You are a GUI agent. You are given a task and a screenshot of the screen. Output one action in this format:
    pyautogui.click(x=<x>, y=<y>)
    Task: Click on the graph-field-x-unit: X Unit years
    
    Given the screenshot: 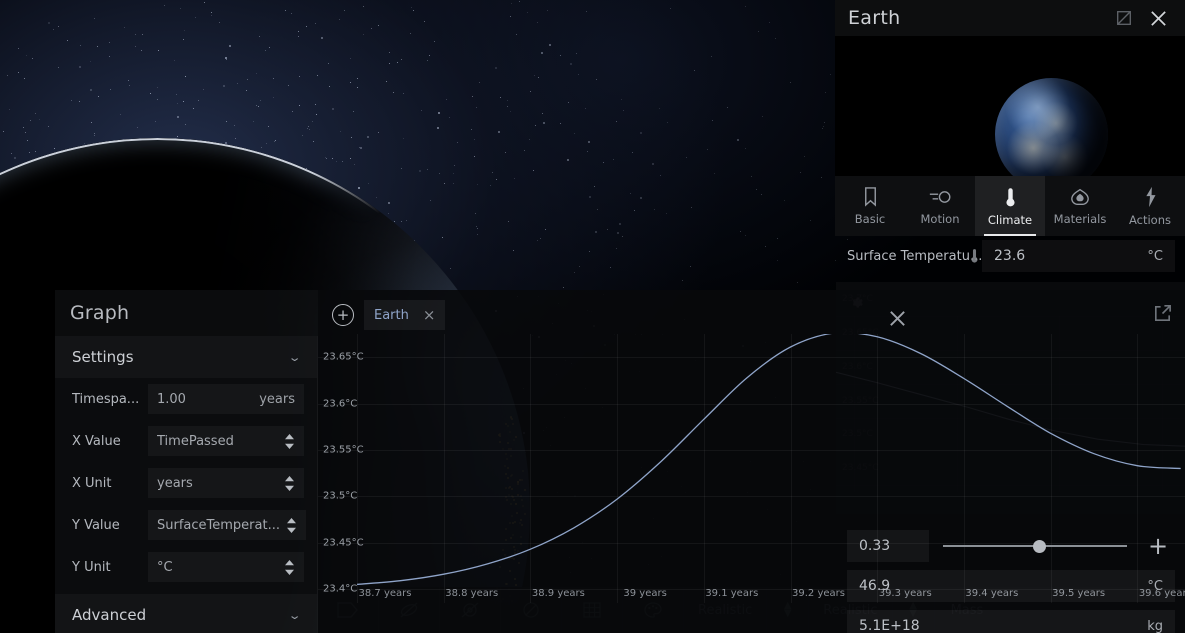 What is the action you would take?
    pyautogui.click(x=186, y=483)
    